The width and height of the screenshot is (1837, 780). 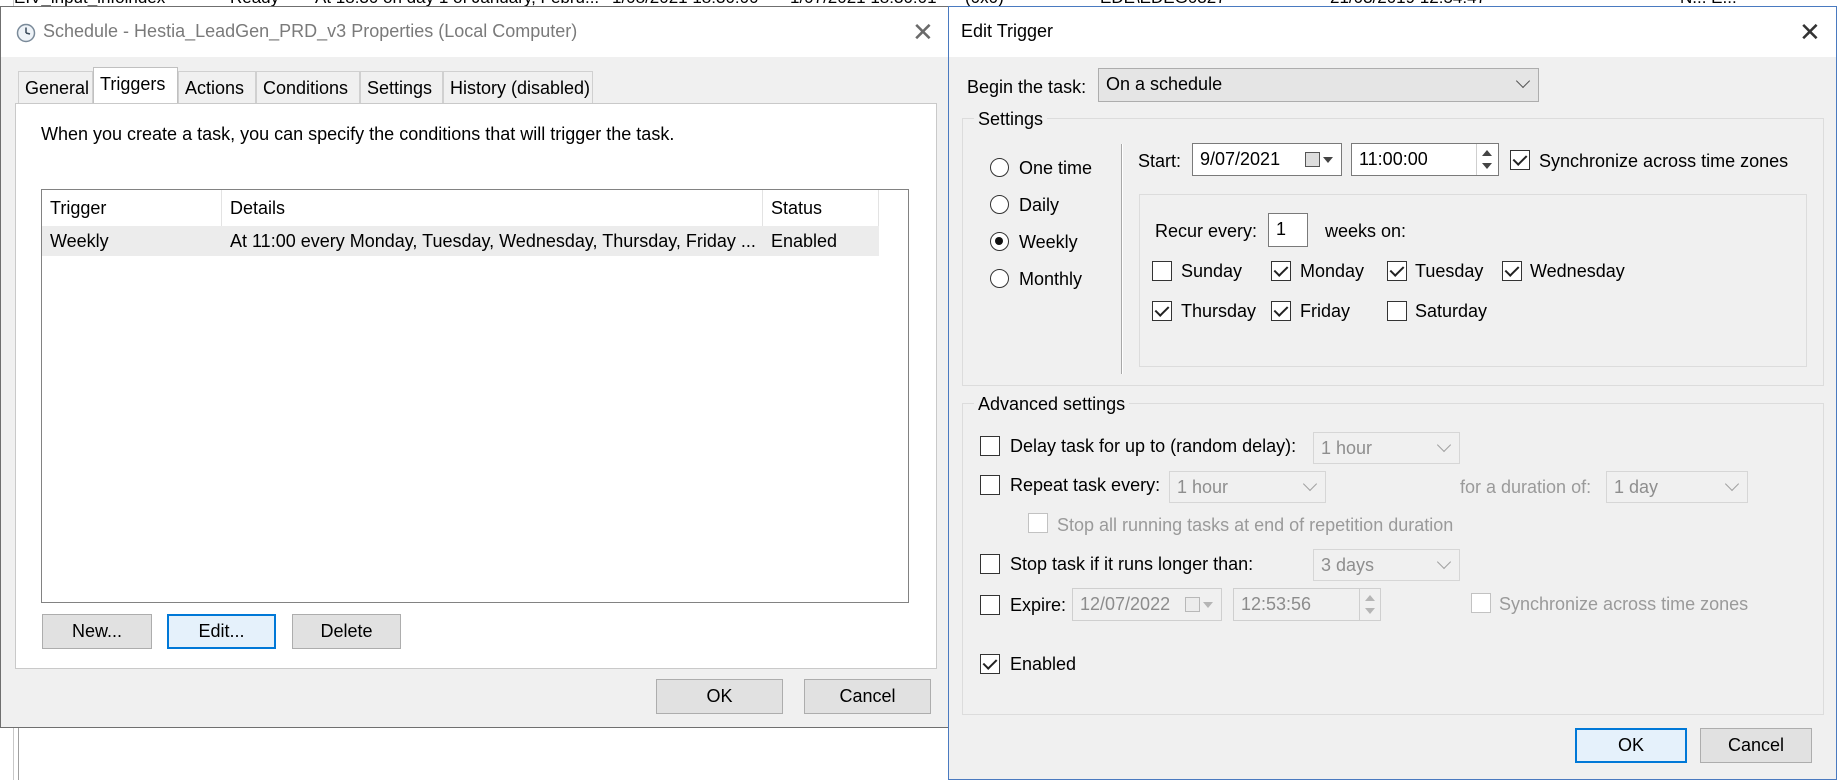 I want to click on checkbox-sunday, so click(x=1162, y=271).